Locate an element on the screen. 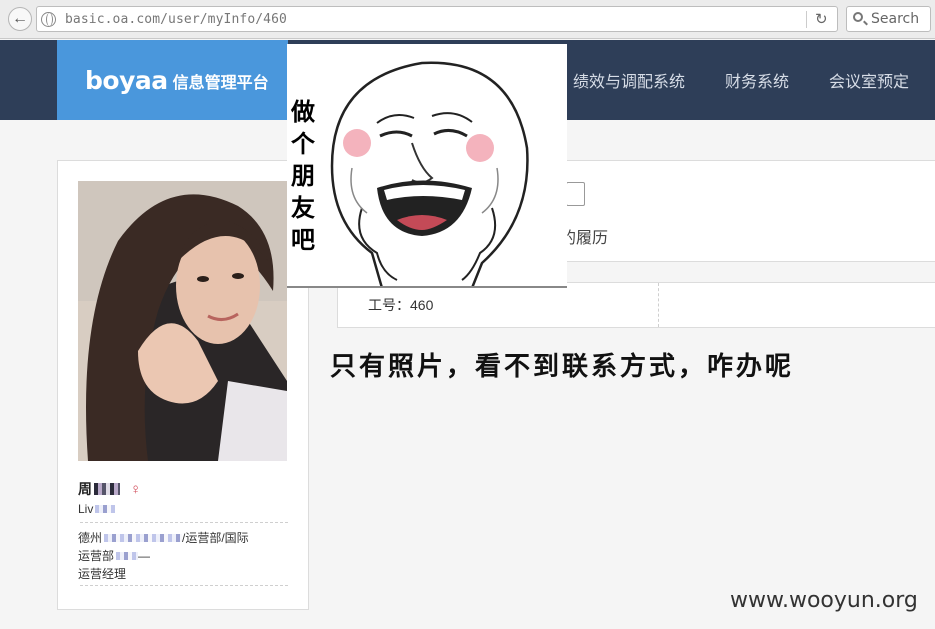  name-text: 周 is located at coordinates (85, 489).